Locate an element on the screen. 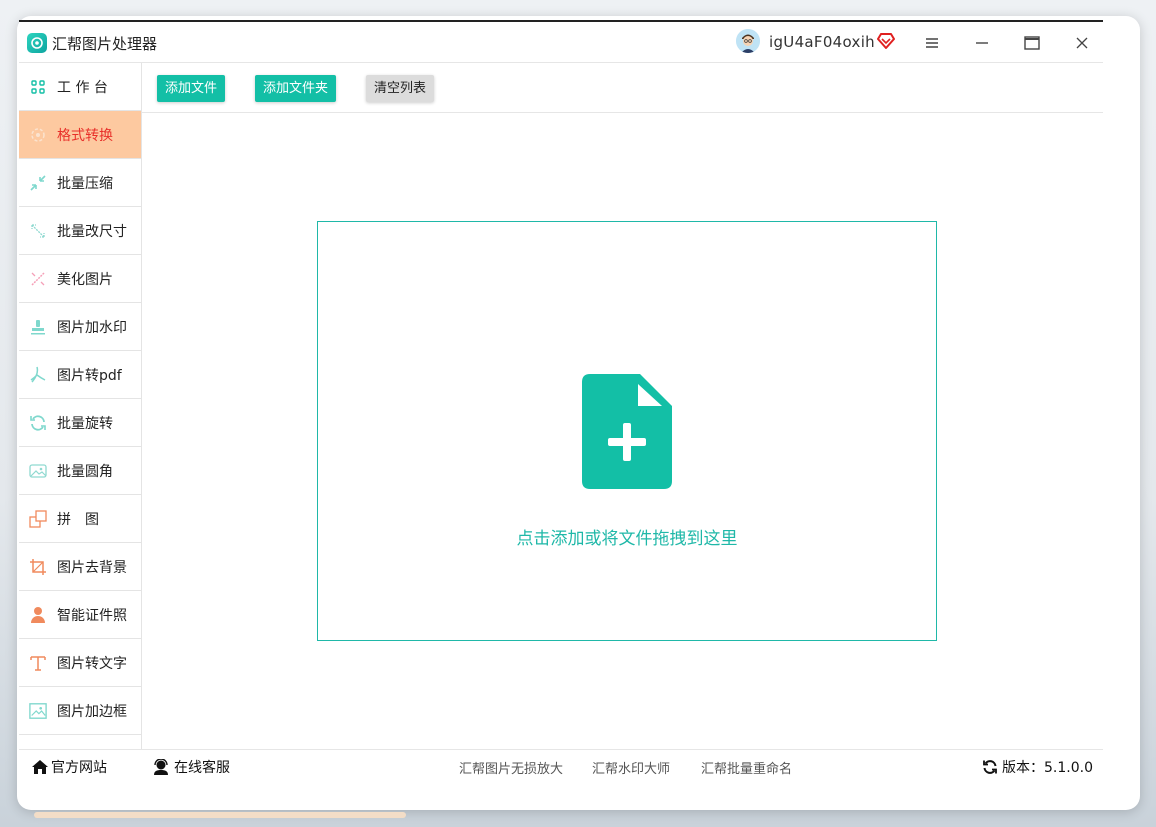 The width and height of the screenshot is (1156, 827). clear-list-button: 清空列表 is located at coordinates (400, 88).